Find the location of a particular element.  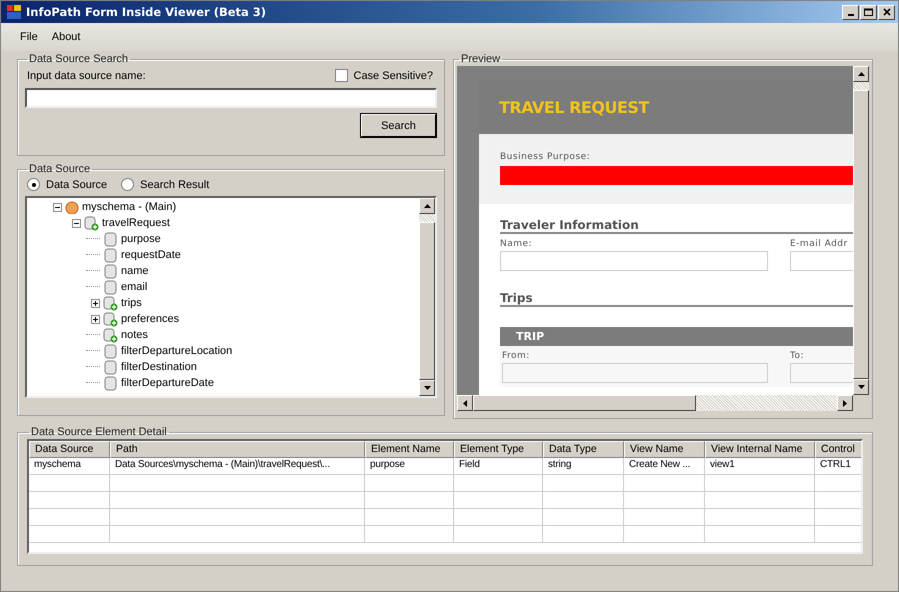

close-button is located at coordinates (886, 12).